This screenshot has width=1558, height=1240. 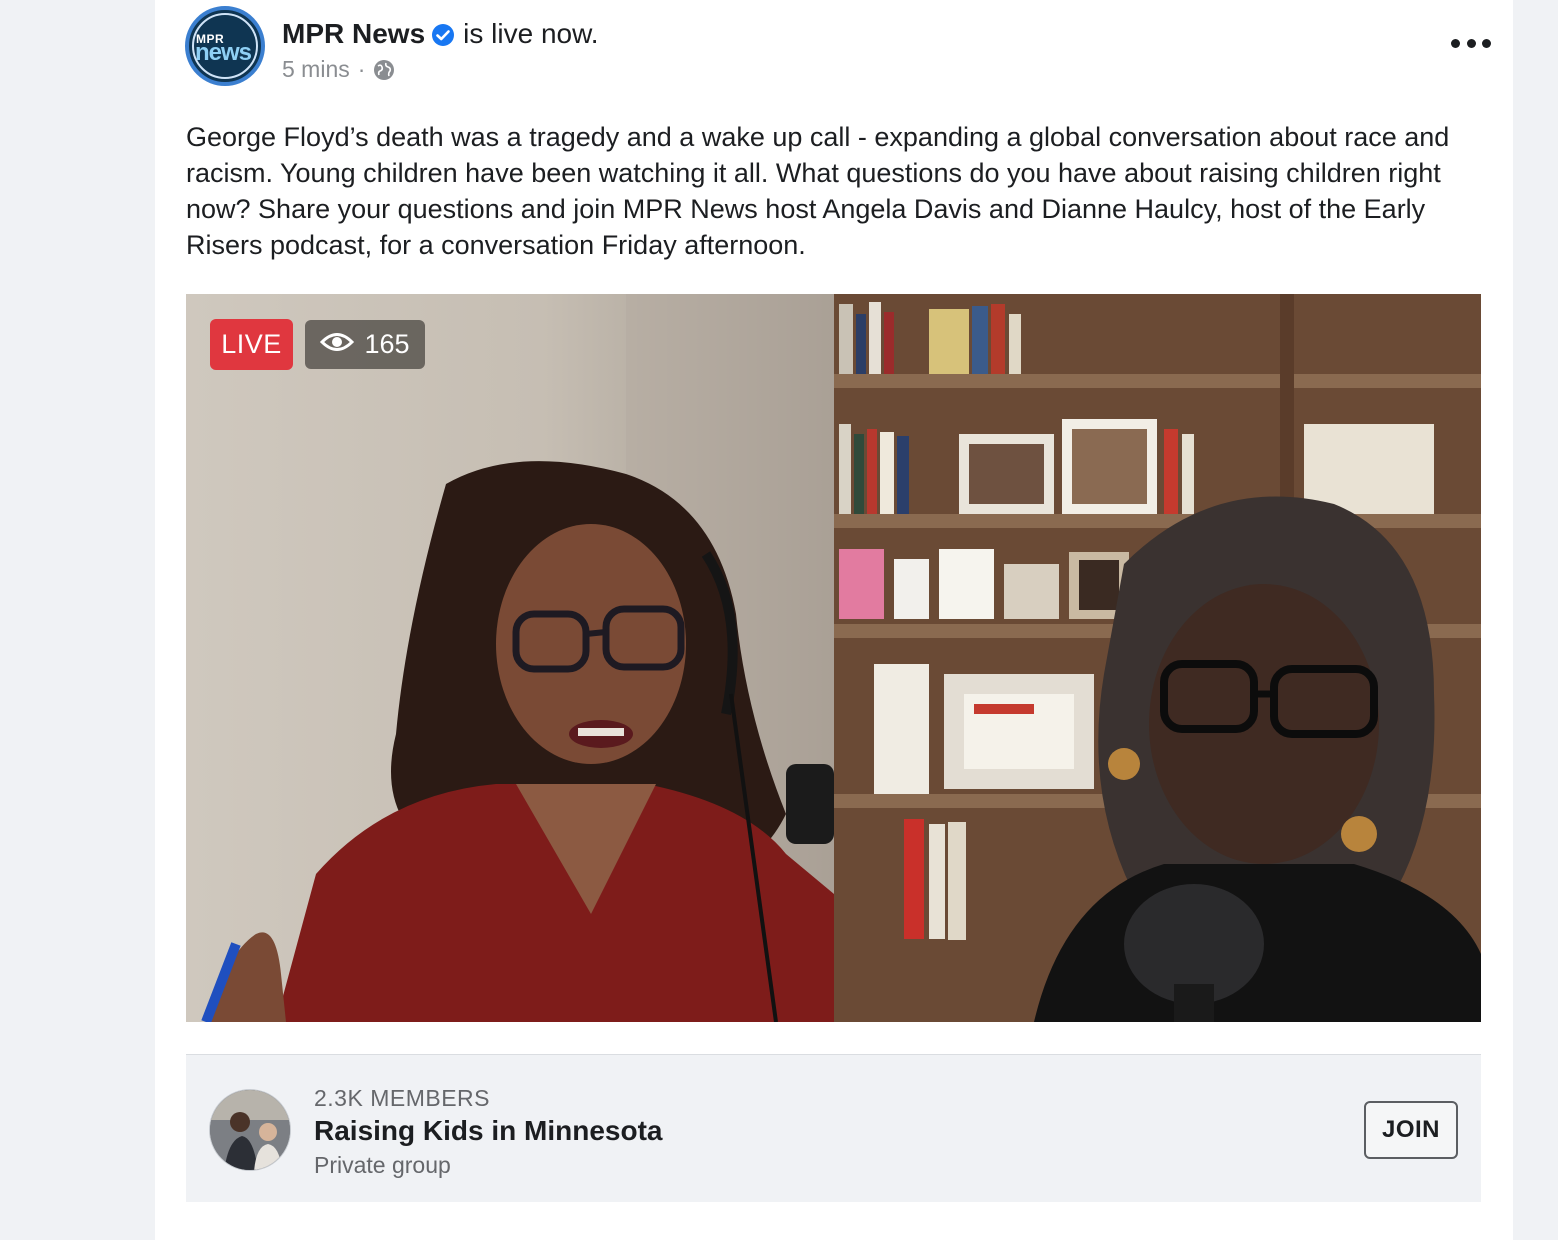 What do you see at coordinates (488, 1131) in the screenshot?
I see `group-name-link: Raising Kids in Minnesota` at bounding box center [488, 1131].